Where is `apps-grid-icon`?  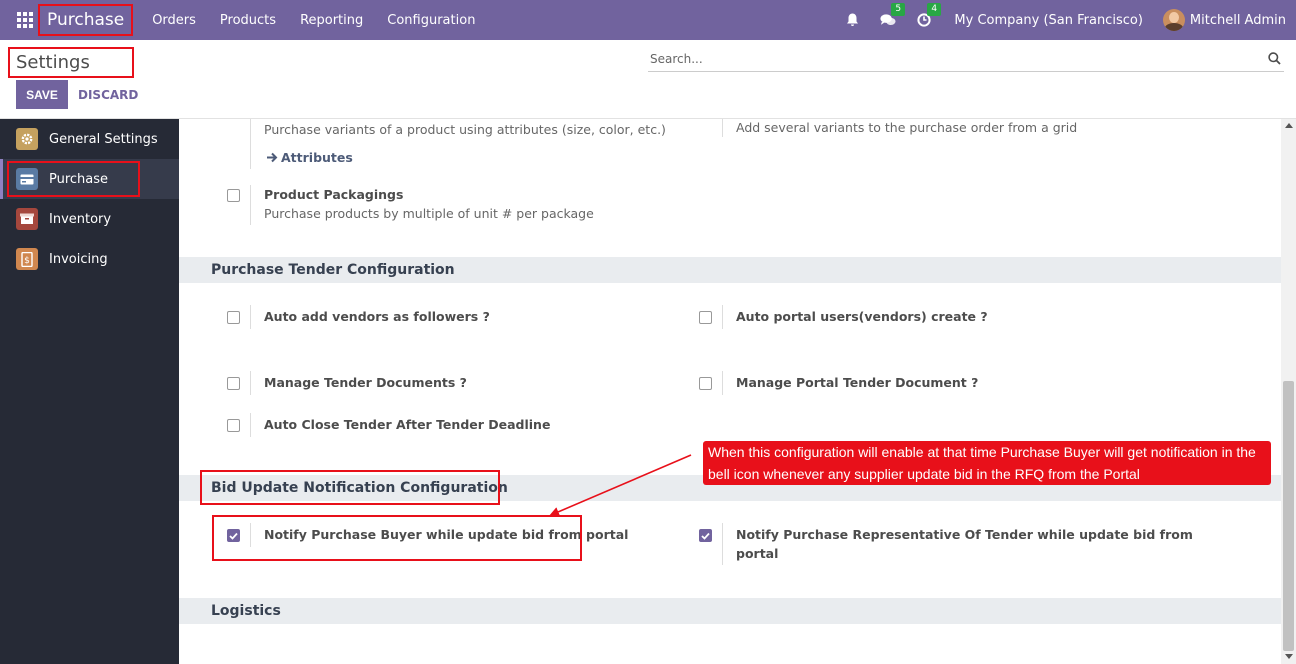
apps-grid-icon is located at coordinates (25, 20).